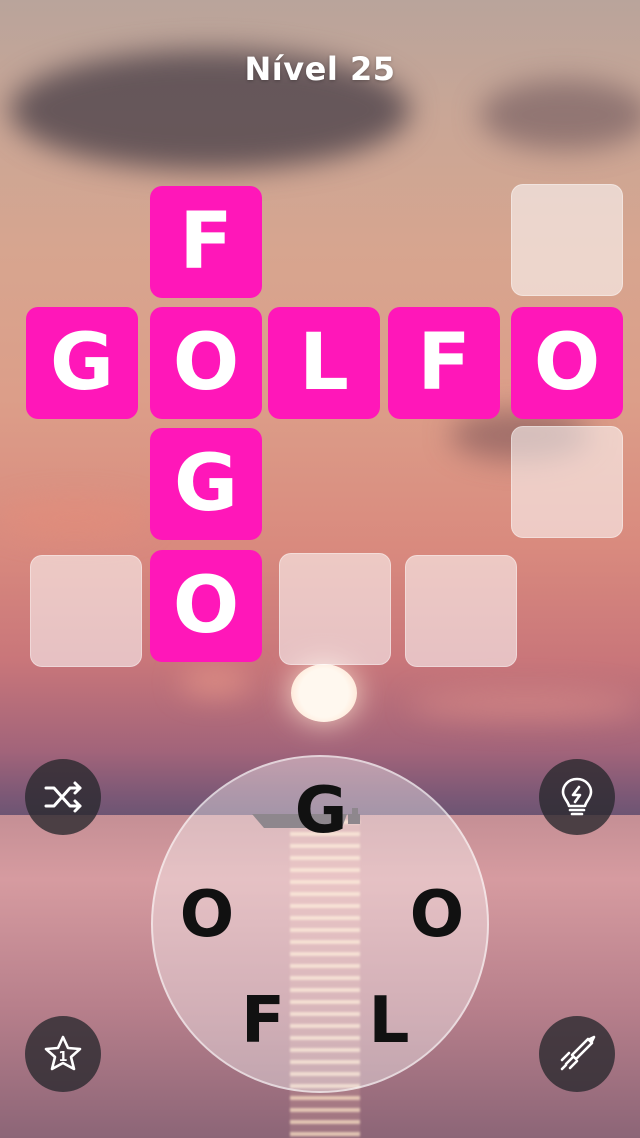 Image resolution: width=640 pixels, height=1138 pixels. I want to click on level-title: Nível 25, so click(320, 69).